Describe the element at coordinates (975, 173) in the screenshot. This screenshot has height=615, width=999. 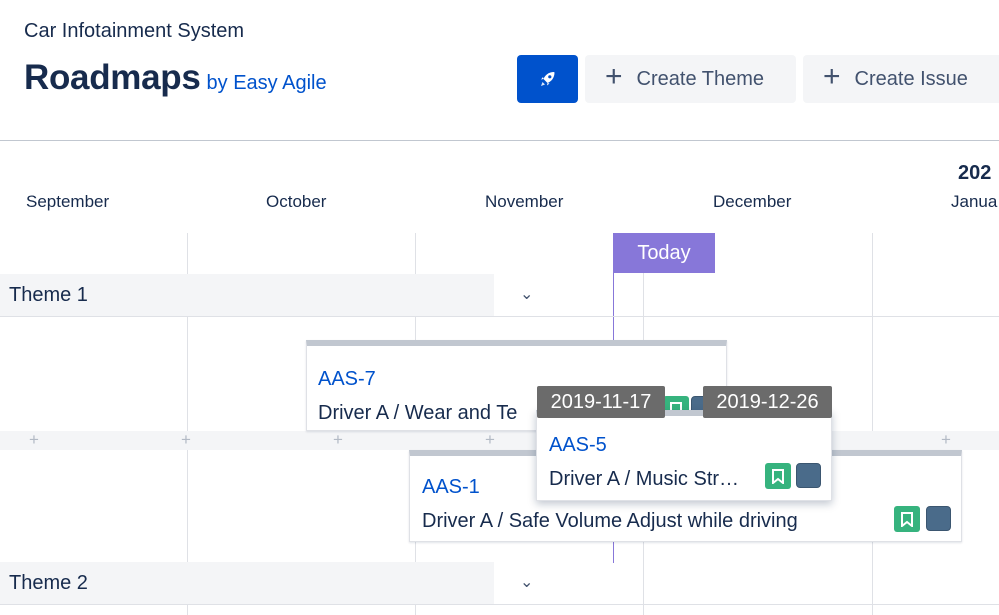
I see `year-label: 202` at that location.